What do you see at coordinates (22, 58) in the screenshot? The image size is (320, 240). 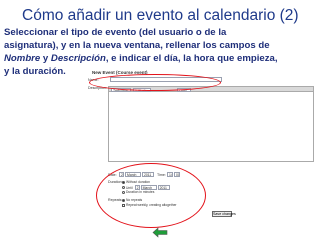 I see `nombre-term: Nombre` at bounding box center [22, 58].